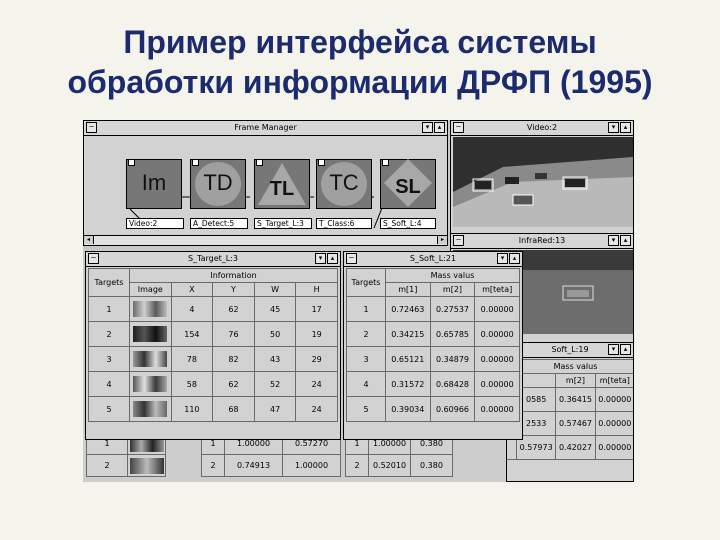  Describe the element at coordinates (570, 350) in the screenshot. I see `title-bar: Soft_L:19 ▾ ▴` at that location.